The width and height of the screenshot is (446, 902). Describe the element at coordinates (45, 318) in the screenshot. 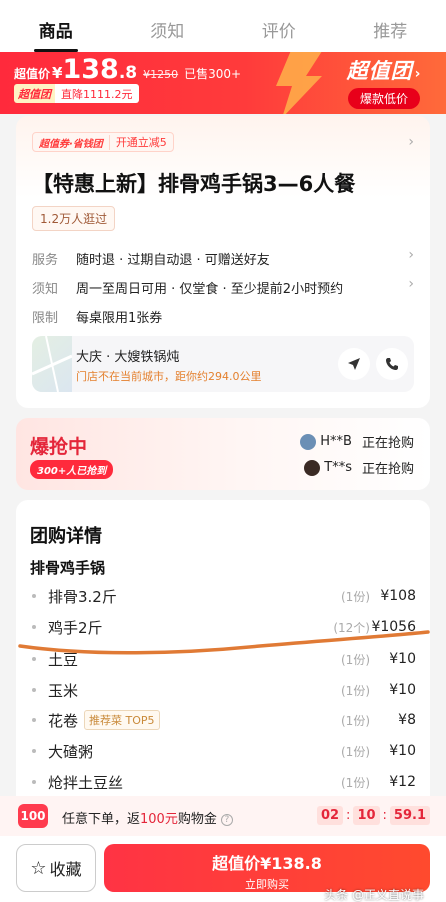

I see `info-label: 限制` at that location.